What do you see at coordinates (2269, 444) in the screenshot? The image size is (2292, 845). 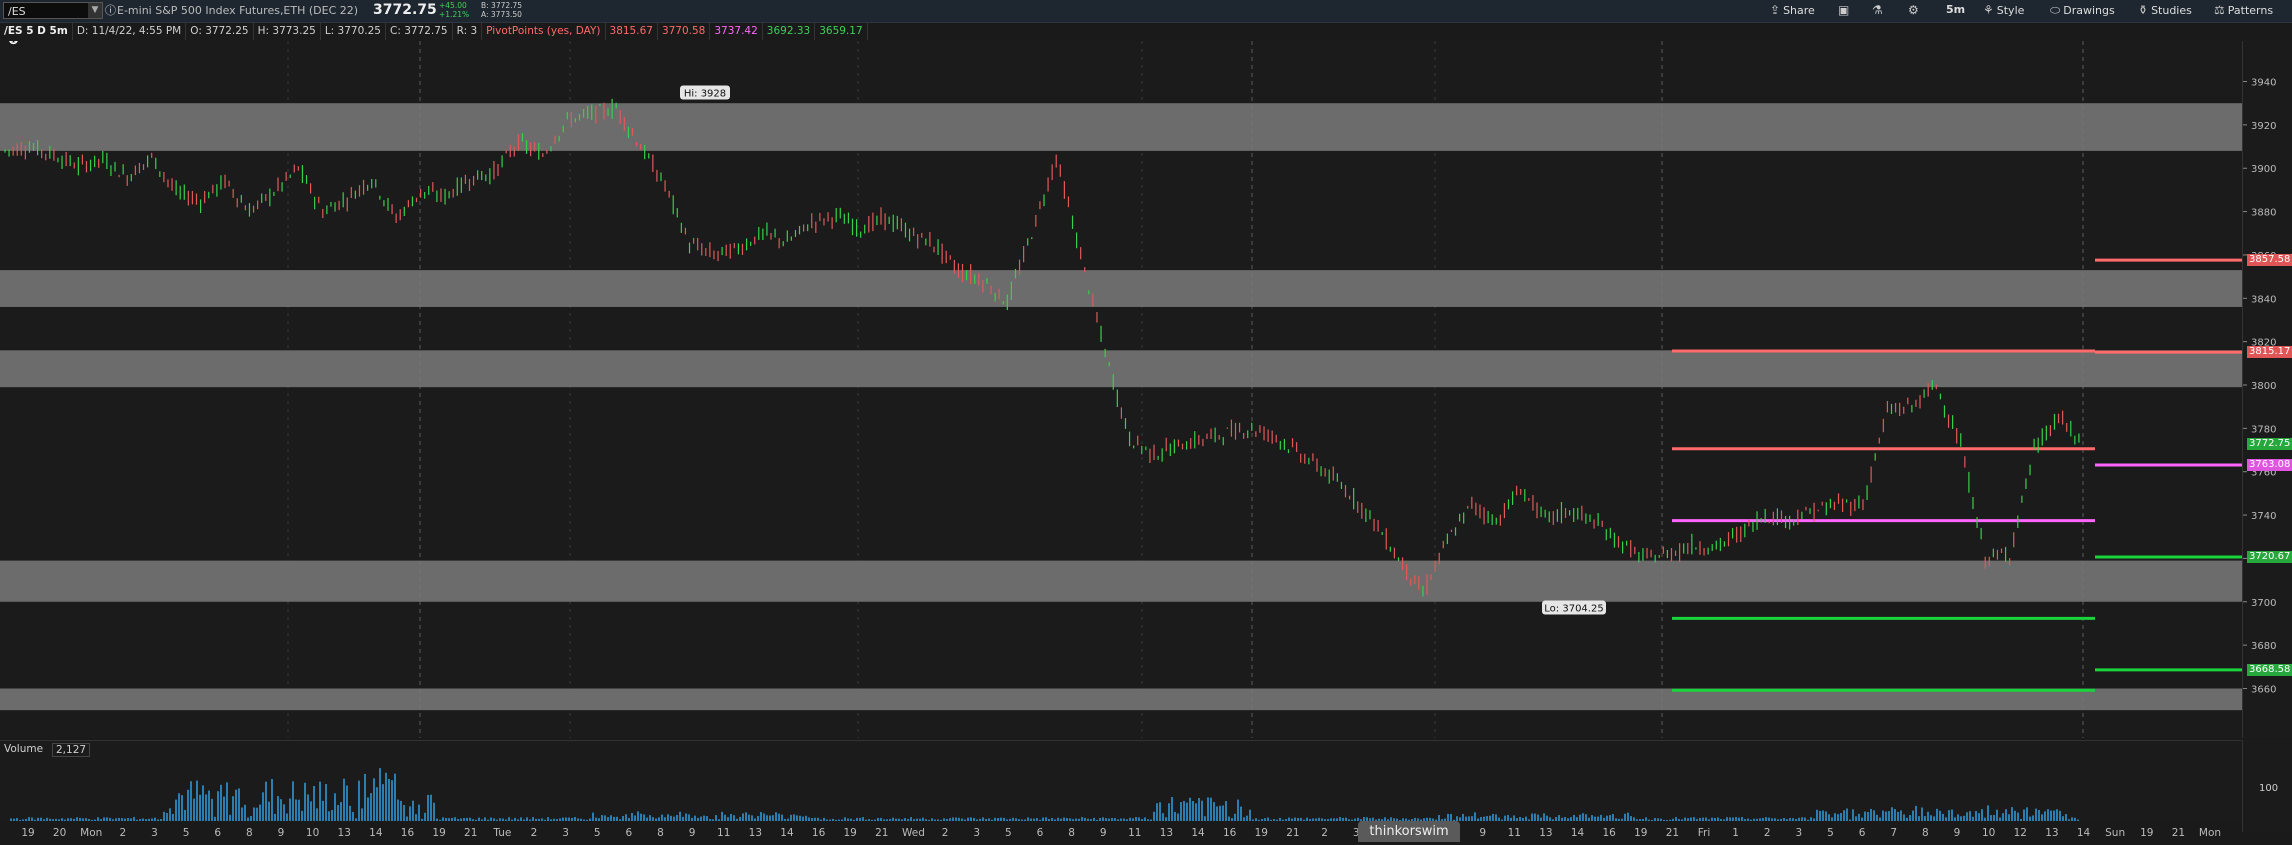 I see `price-tag: 3772.75` at bounding box center [2269, 444].